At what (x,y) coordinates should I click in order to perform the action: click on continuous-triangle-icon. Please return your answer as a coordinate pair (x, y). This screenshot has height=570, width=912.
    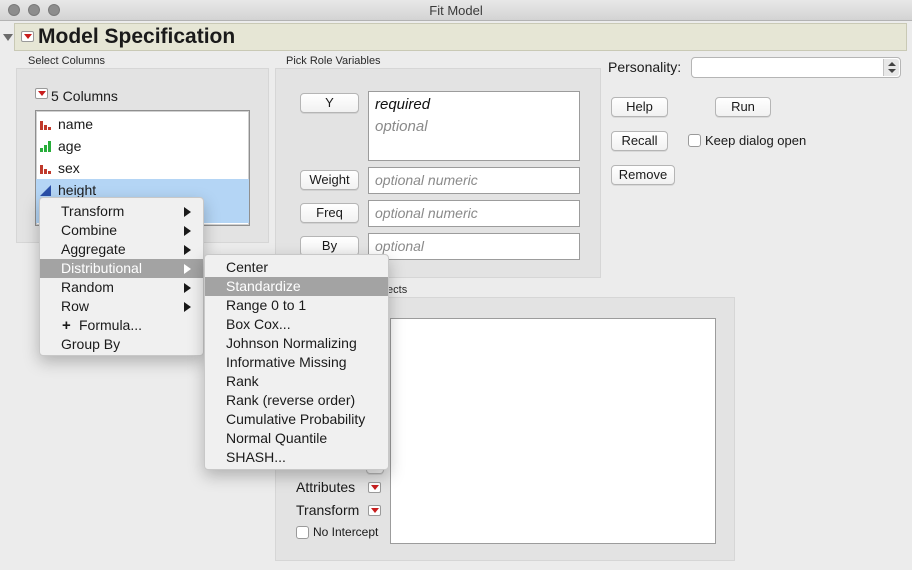
    Looking at the image, I should click on (45, 190).